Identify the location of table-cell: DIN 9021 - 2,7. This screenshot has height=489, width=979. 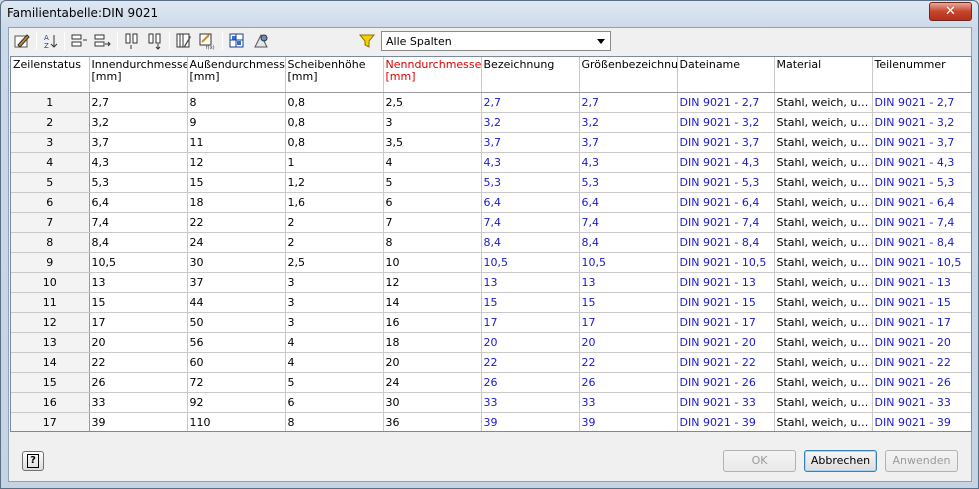
(921, 102).